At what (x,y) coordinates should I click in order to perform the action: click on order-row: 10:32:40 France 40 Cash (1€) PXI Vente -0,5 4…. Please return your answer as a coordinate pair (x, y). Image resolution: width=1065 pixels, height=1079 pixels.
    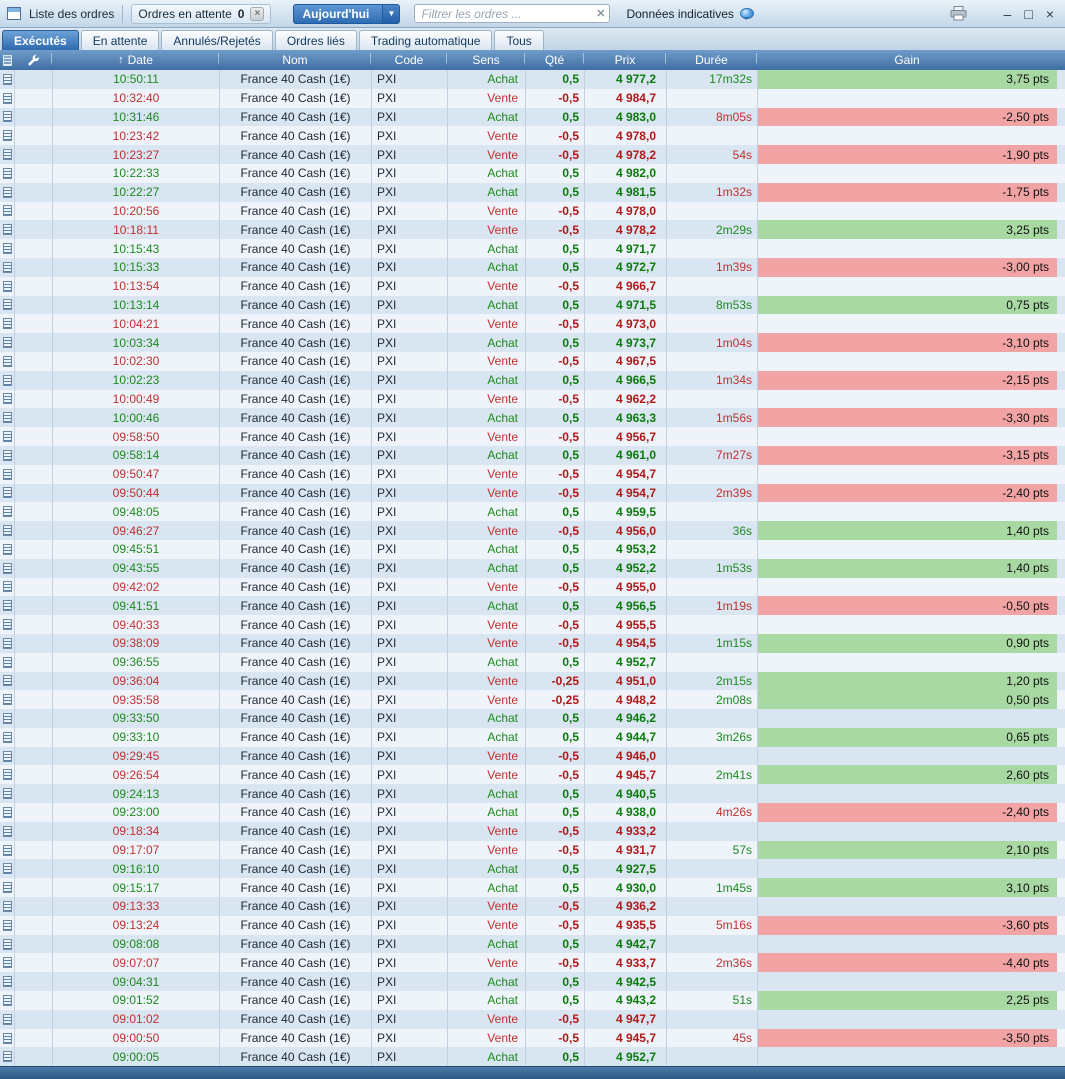
    Looking at the image, I should click on (532, 98).